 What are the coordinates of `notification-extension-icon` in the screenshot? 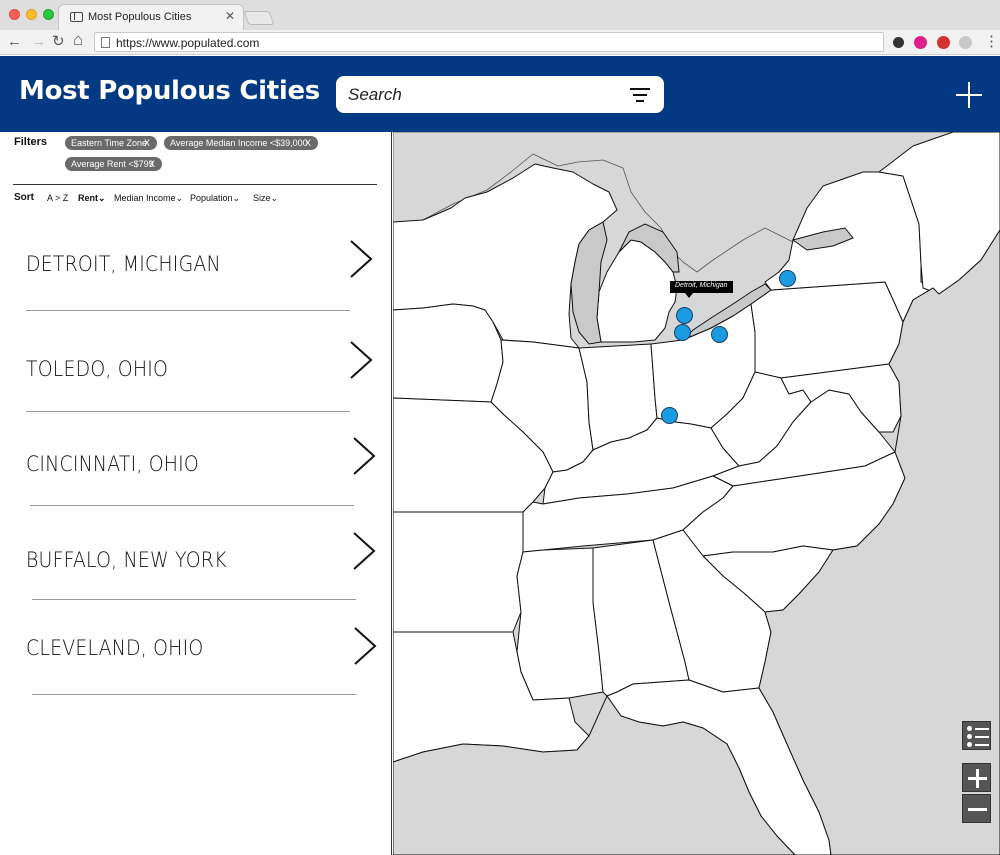 It's located at (943, 42).